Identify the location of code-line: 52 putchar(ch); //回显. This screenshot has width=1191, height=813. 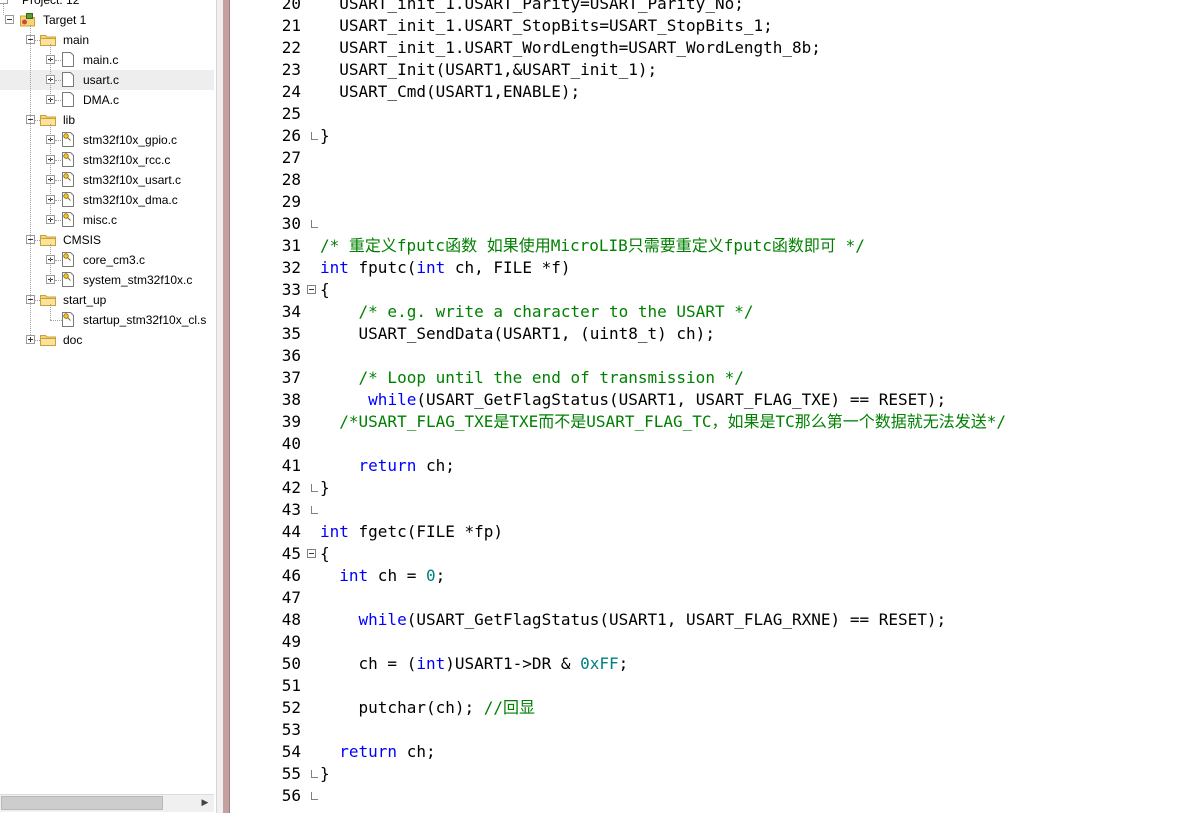
(707, 708).